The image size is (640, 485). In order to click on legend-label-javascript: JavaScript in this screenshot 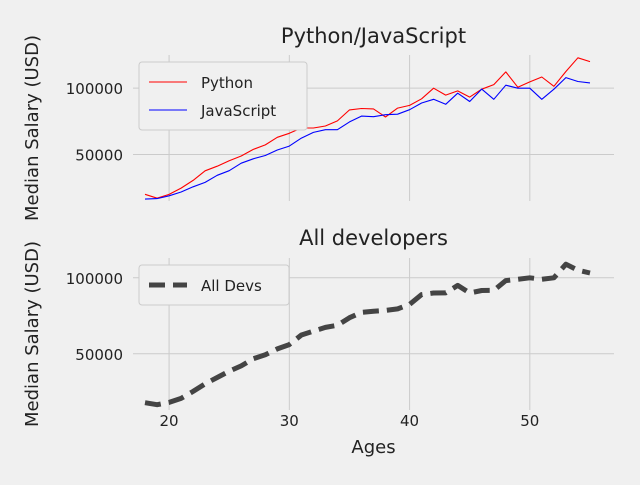, I will do `click(238, 111)`.